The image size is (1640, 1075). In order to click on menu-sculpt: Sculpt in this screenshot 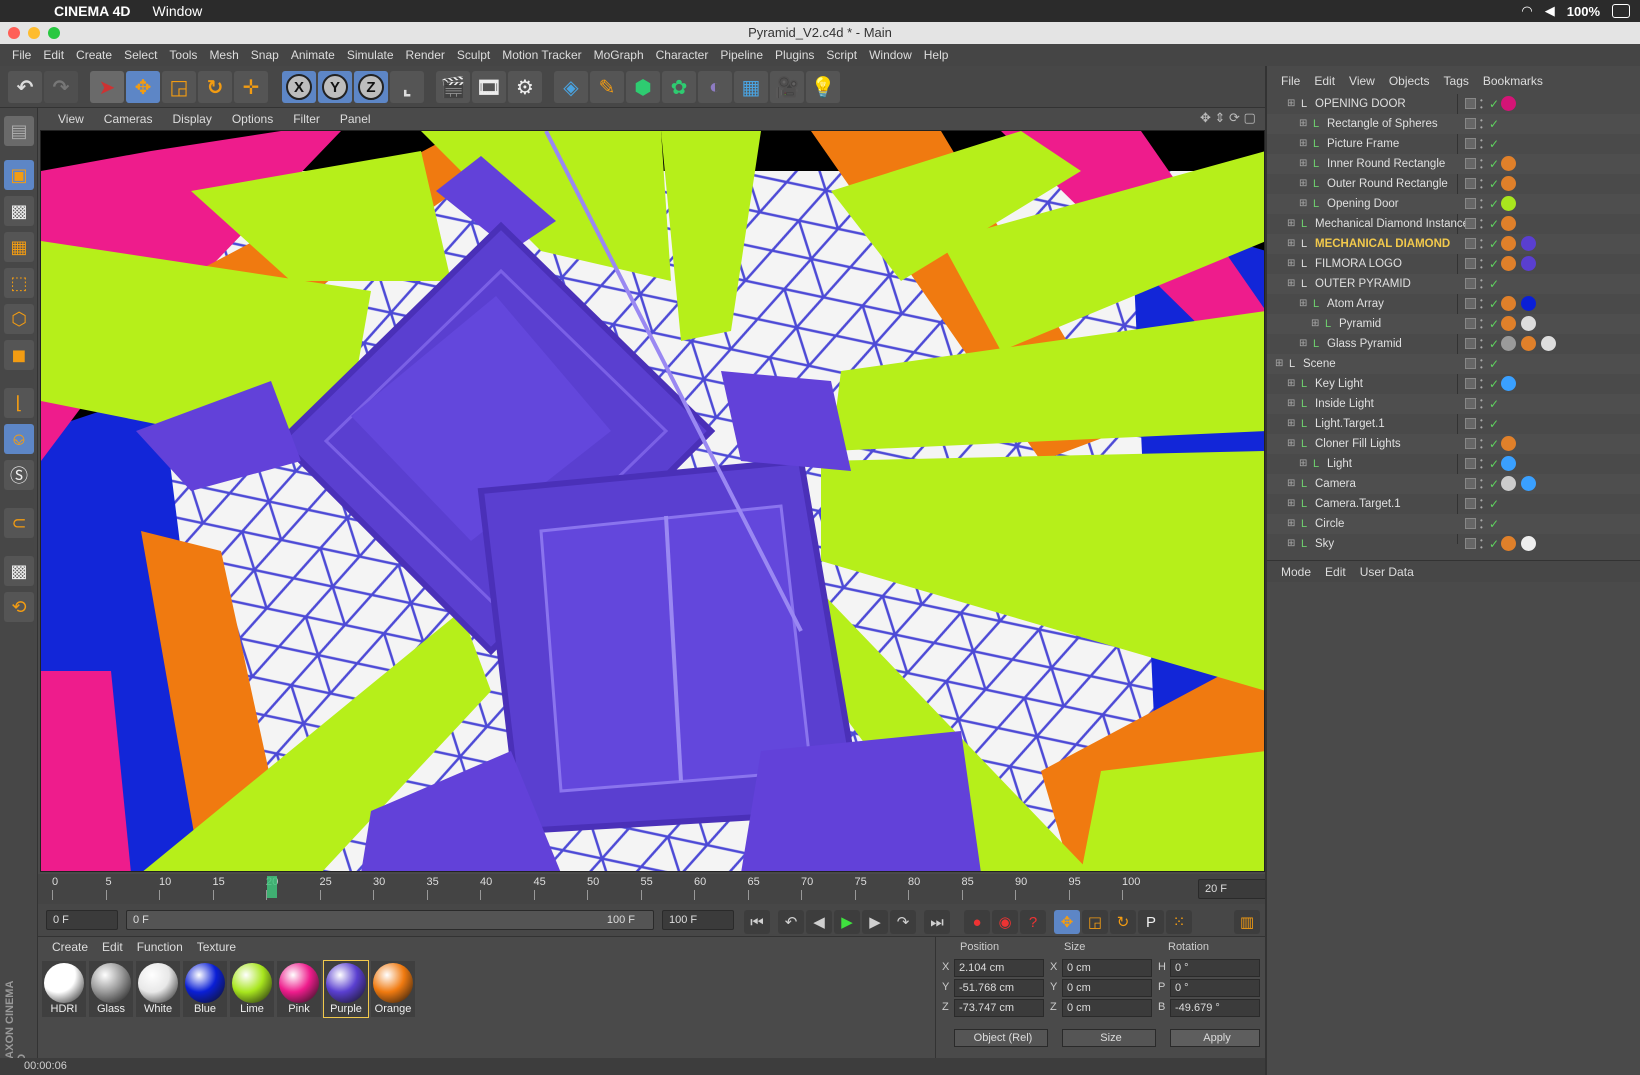, I will do `click(473, 55)`.